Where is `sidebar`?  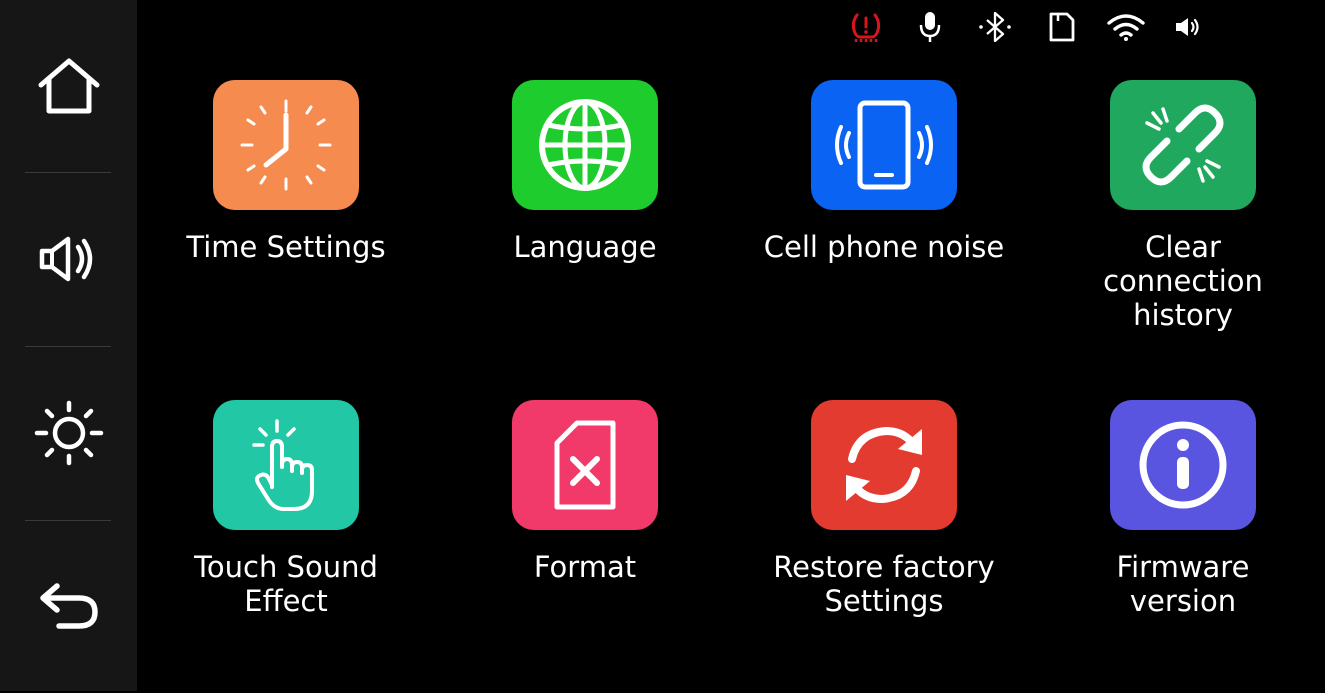 sidebar is located at coordinates (68, 345).